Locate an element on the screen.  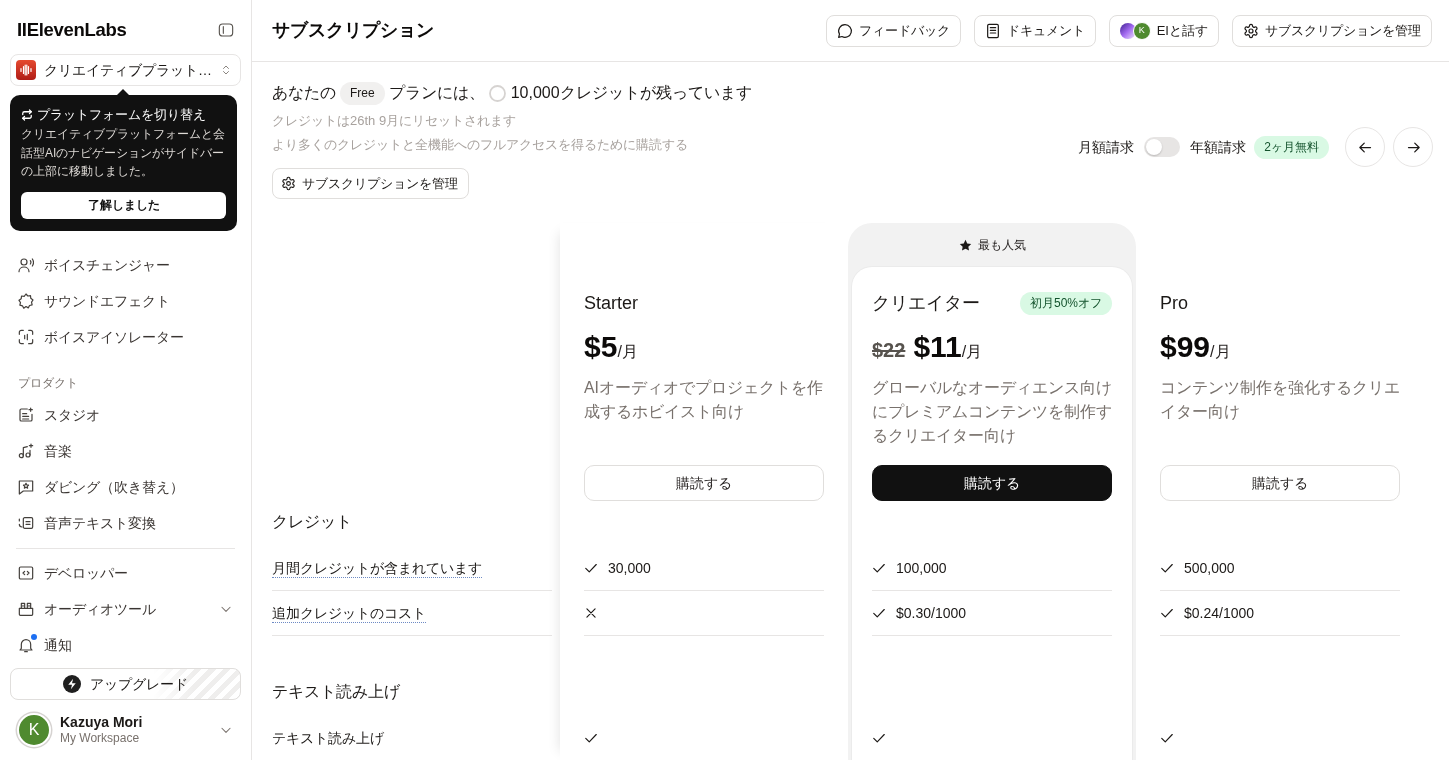
next-button is located at coordinates (1413, 147).